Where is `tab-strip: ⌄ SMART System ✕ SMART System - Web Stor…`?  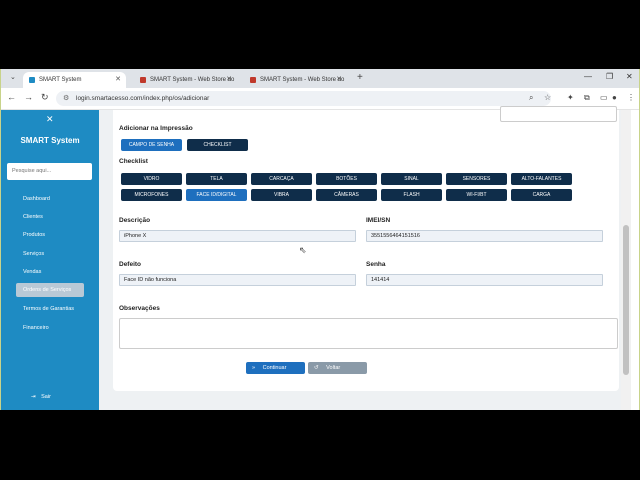 tab-strip: ⌄ SMART System ✕ SMART System - Web Stor… is located at coordinates (320, 78).